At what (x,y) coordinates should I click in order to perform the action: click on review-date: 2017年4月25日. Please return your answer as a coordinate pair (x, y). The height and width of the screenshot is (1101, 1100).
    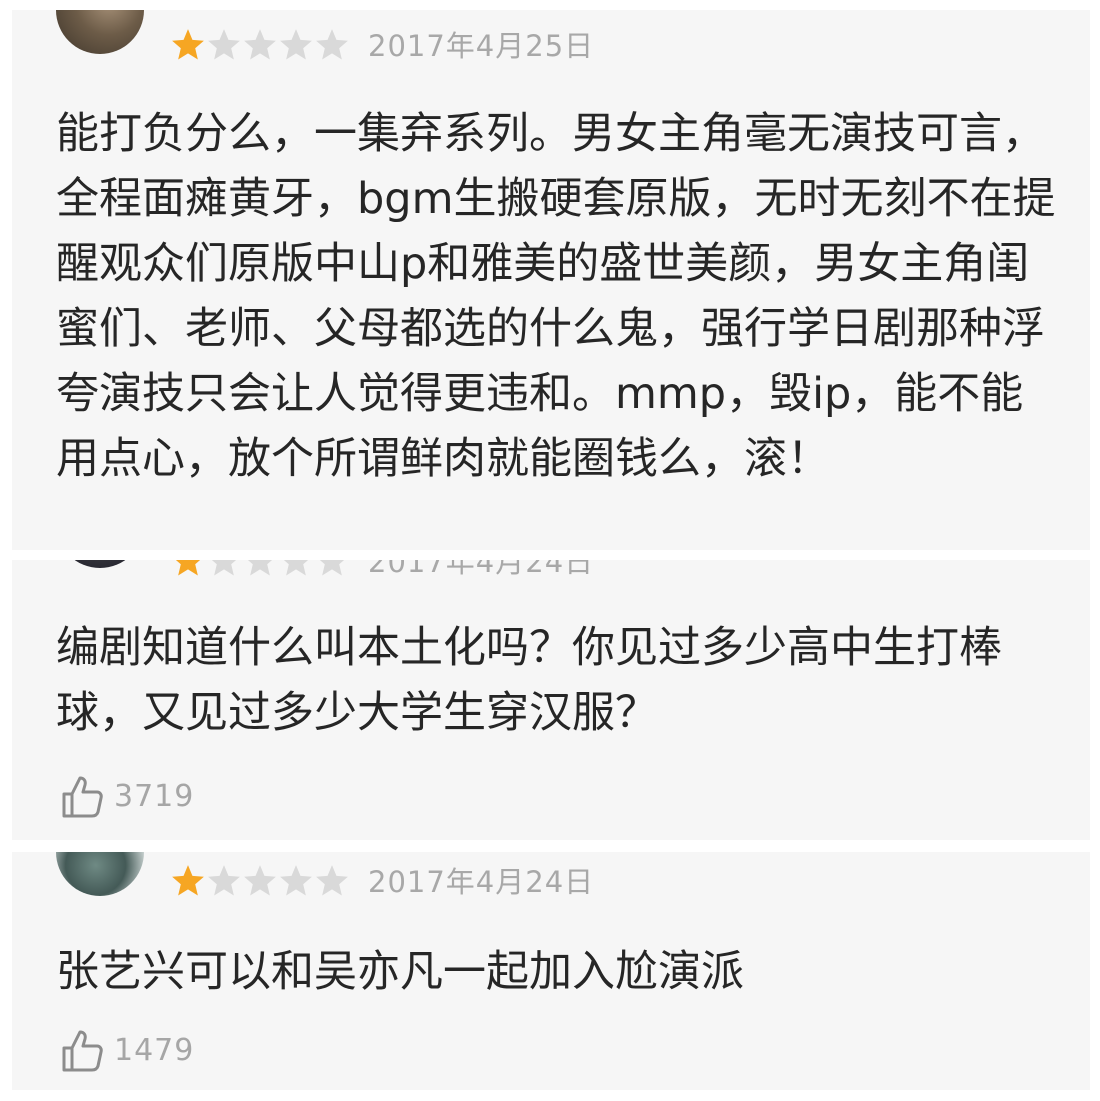
    Looking at the image, I should click on (481, 46).